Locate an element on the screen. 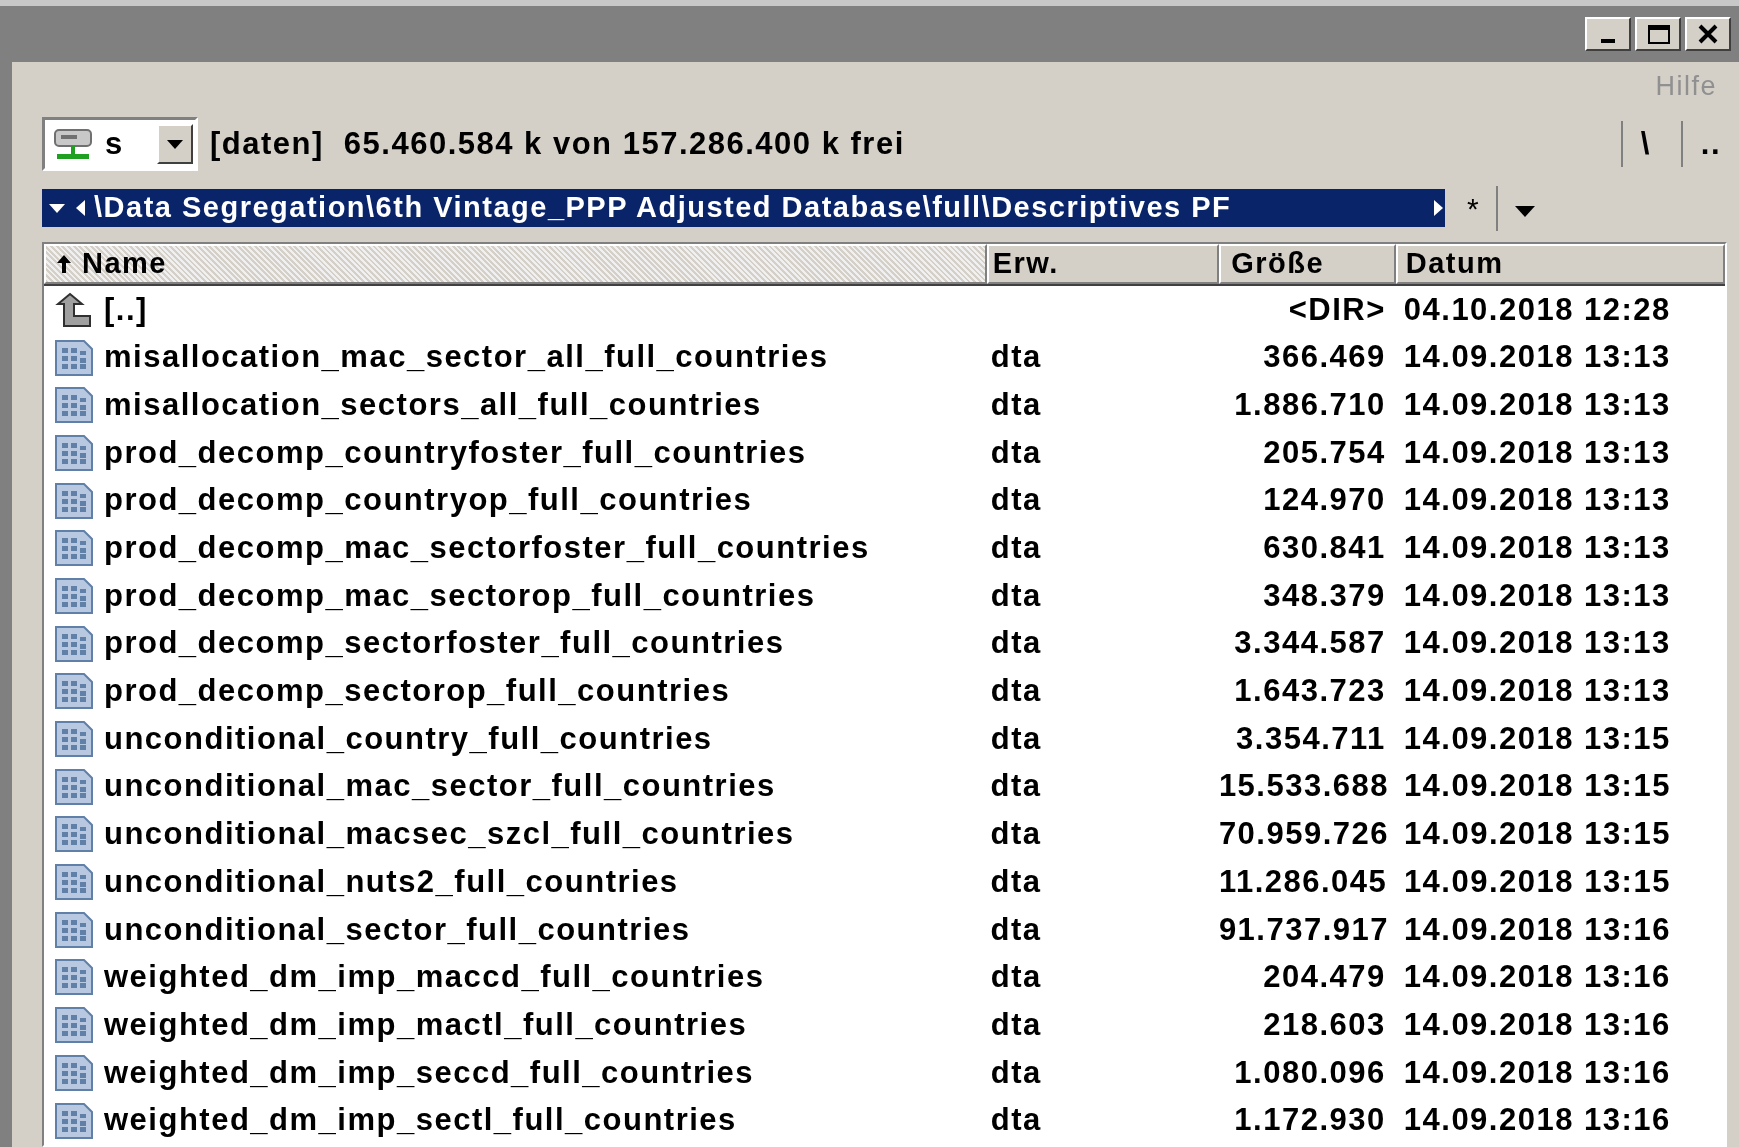 This screenshot has width=1739, height=1147. file-name: weighted_dm_imp_maccd_full_countries is located at coordinates (434, 977).